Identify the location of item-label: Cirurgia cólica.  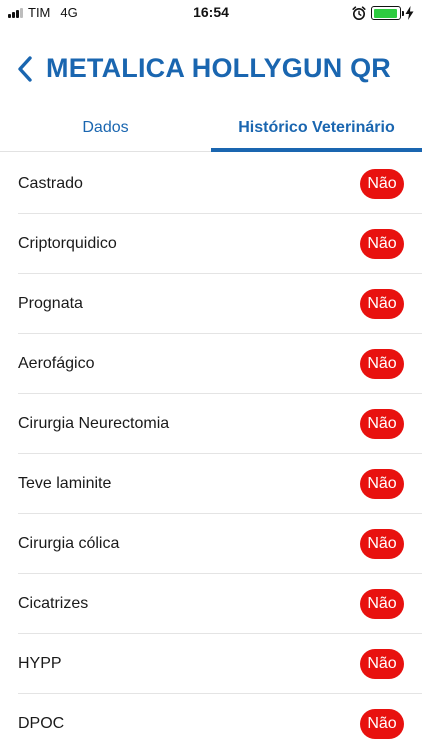
(69, 543).